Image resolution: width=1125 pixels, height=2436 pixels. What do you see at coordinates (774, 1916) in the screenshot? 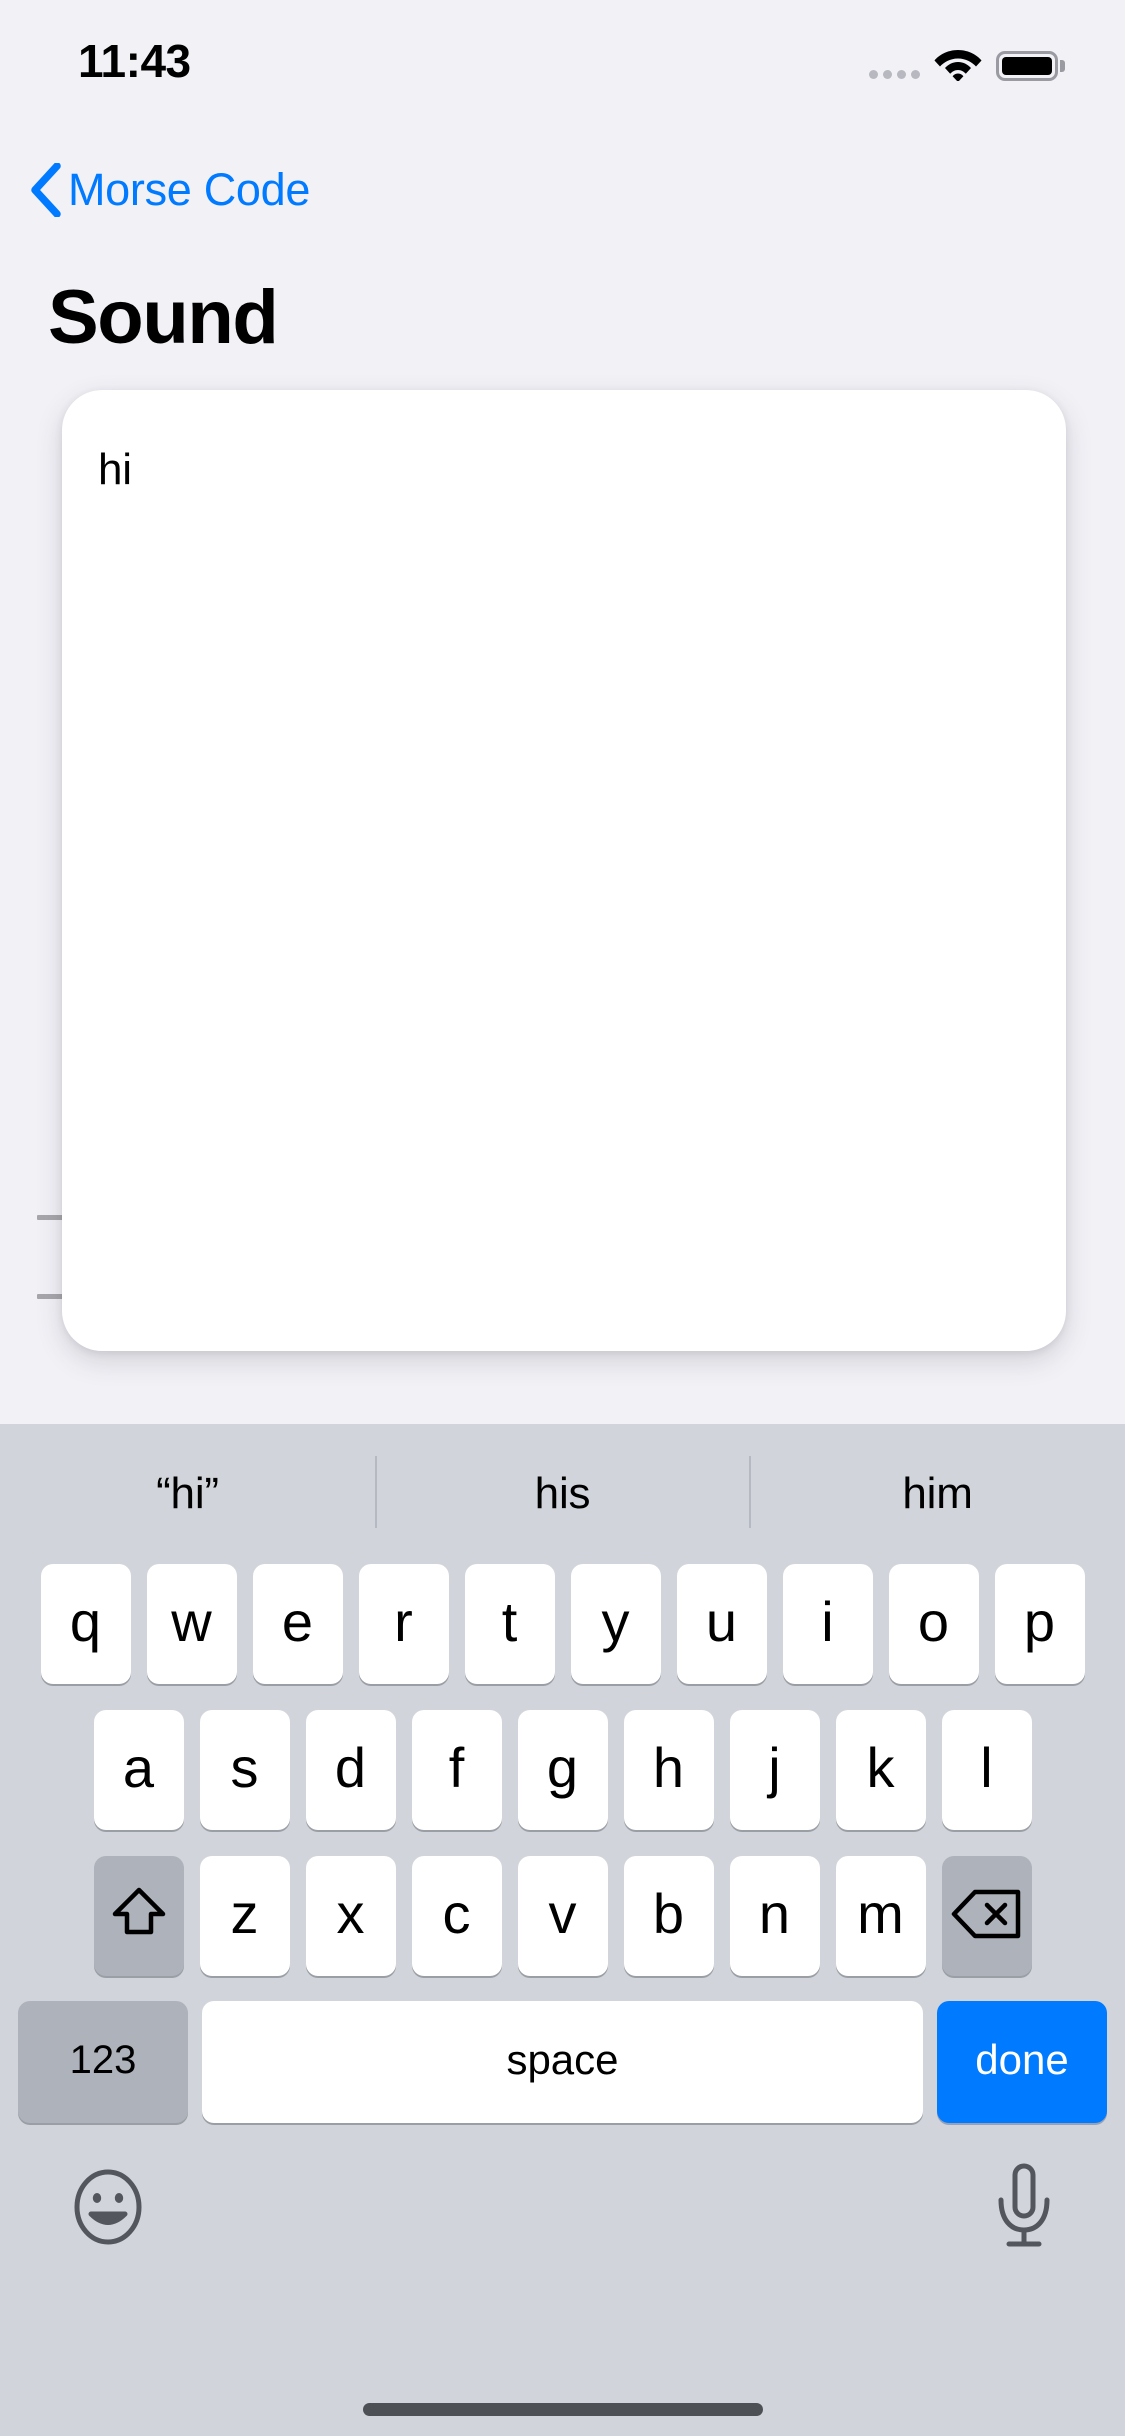
I see `key-n: n` at bounding box center [774, 1916].